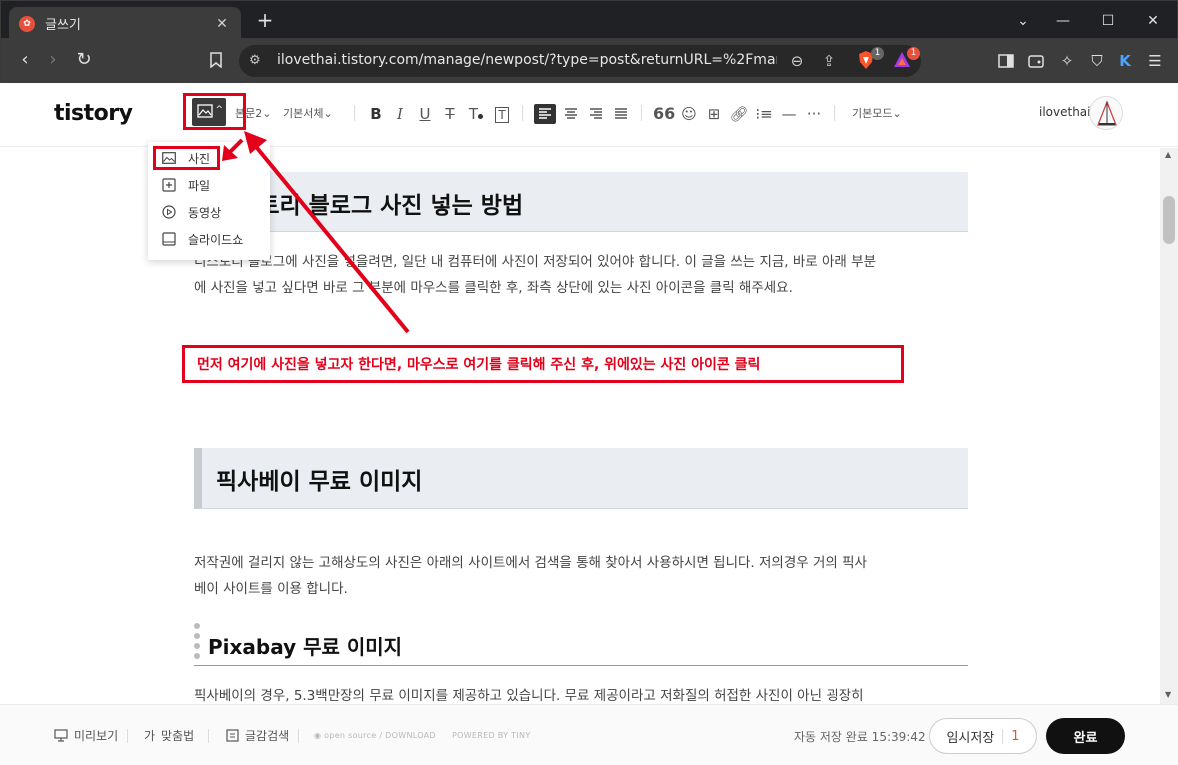 The image size is (1178, 765). Describe the element at coordinates (1011, 736) in the screenshot. I see `draft-count: 1` at that location.